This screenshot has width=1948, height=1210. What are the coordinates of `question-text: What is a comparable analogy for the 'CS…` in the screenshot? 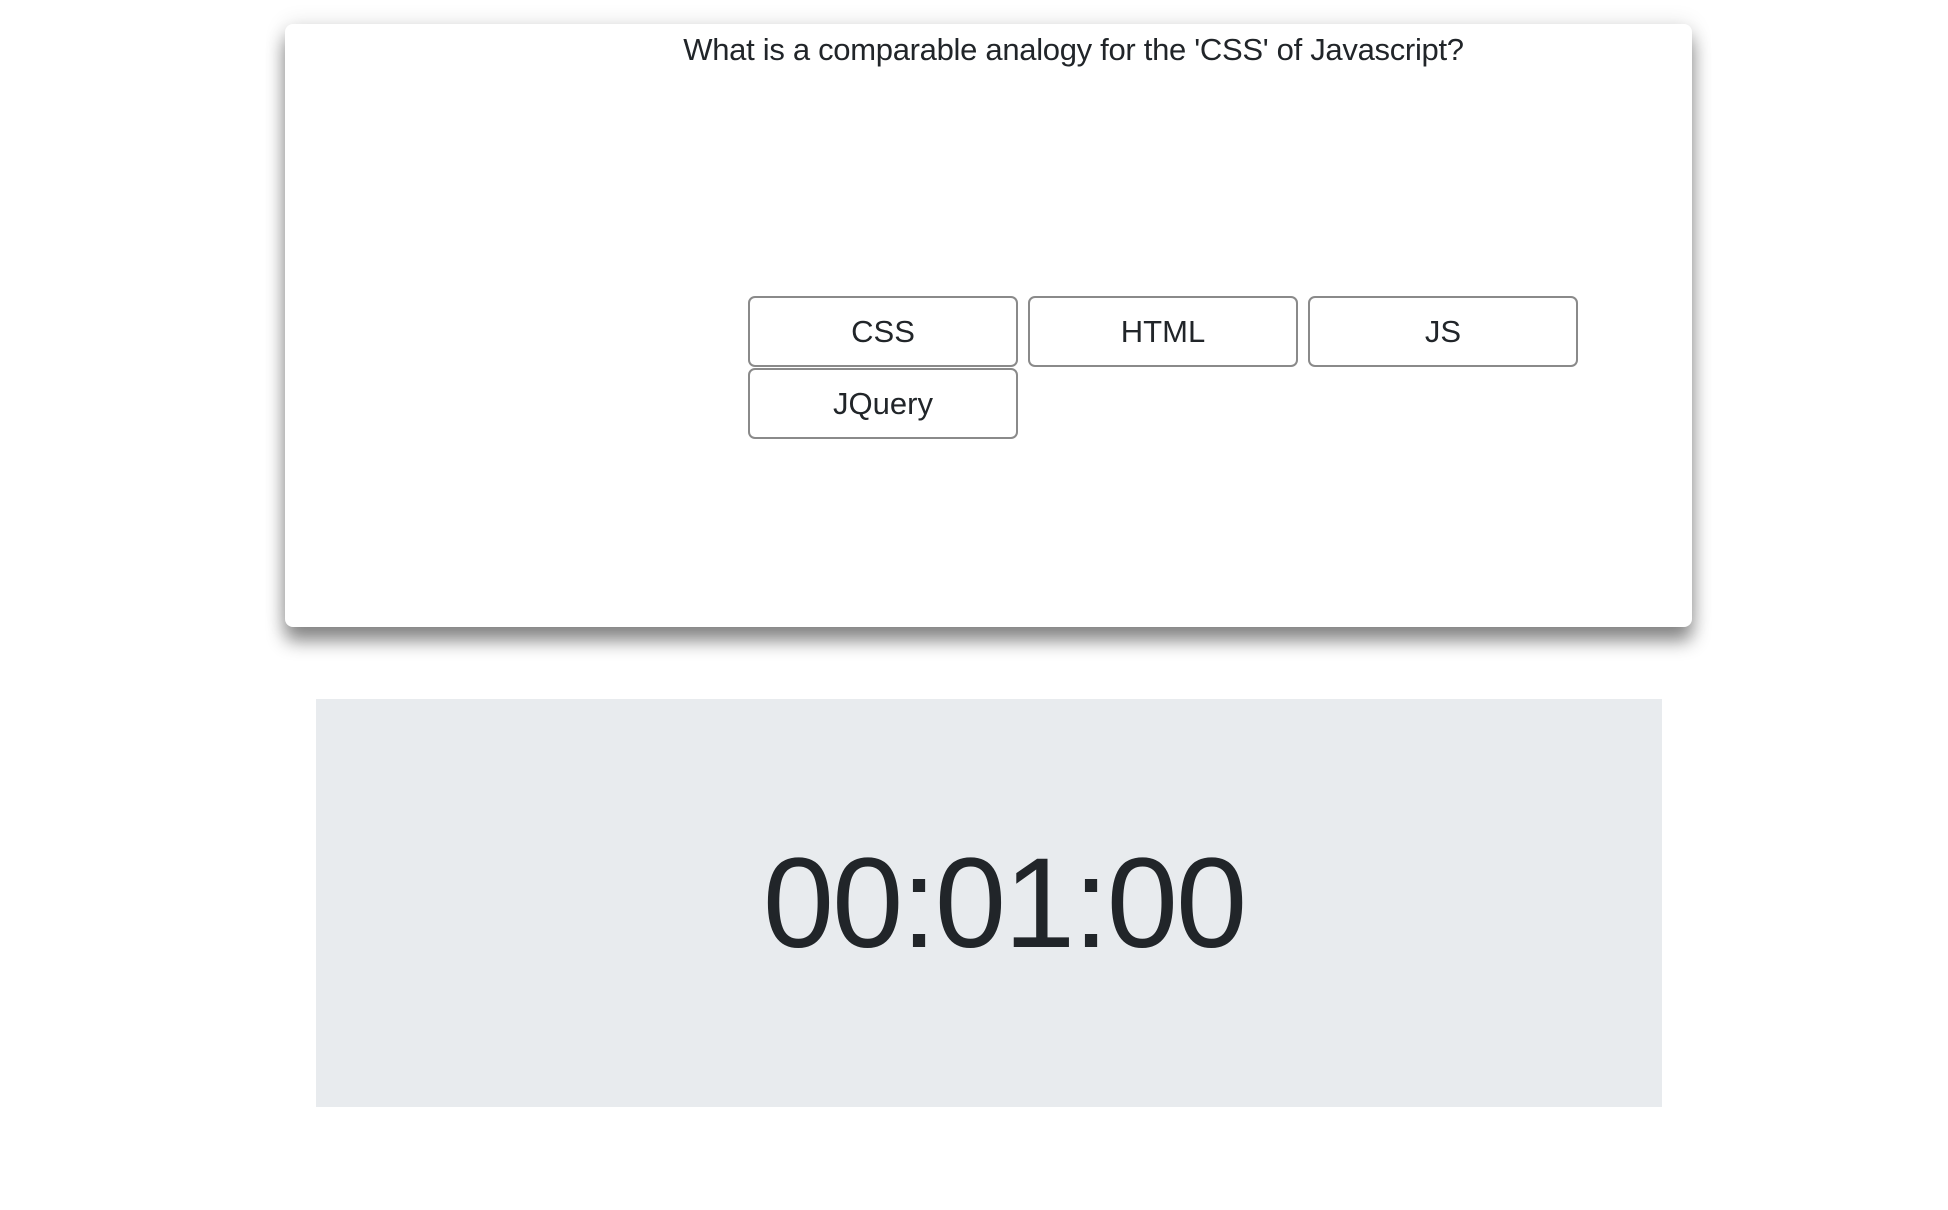 It's located at (1073, 49).